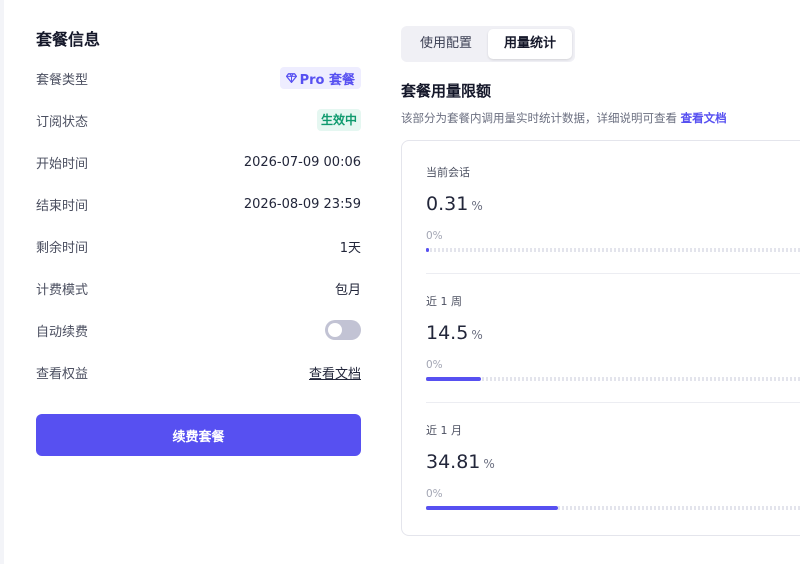 This screenshot has height=564, width=800. I want to click on billing-mode-value: 包月, so click(347, 290).